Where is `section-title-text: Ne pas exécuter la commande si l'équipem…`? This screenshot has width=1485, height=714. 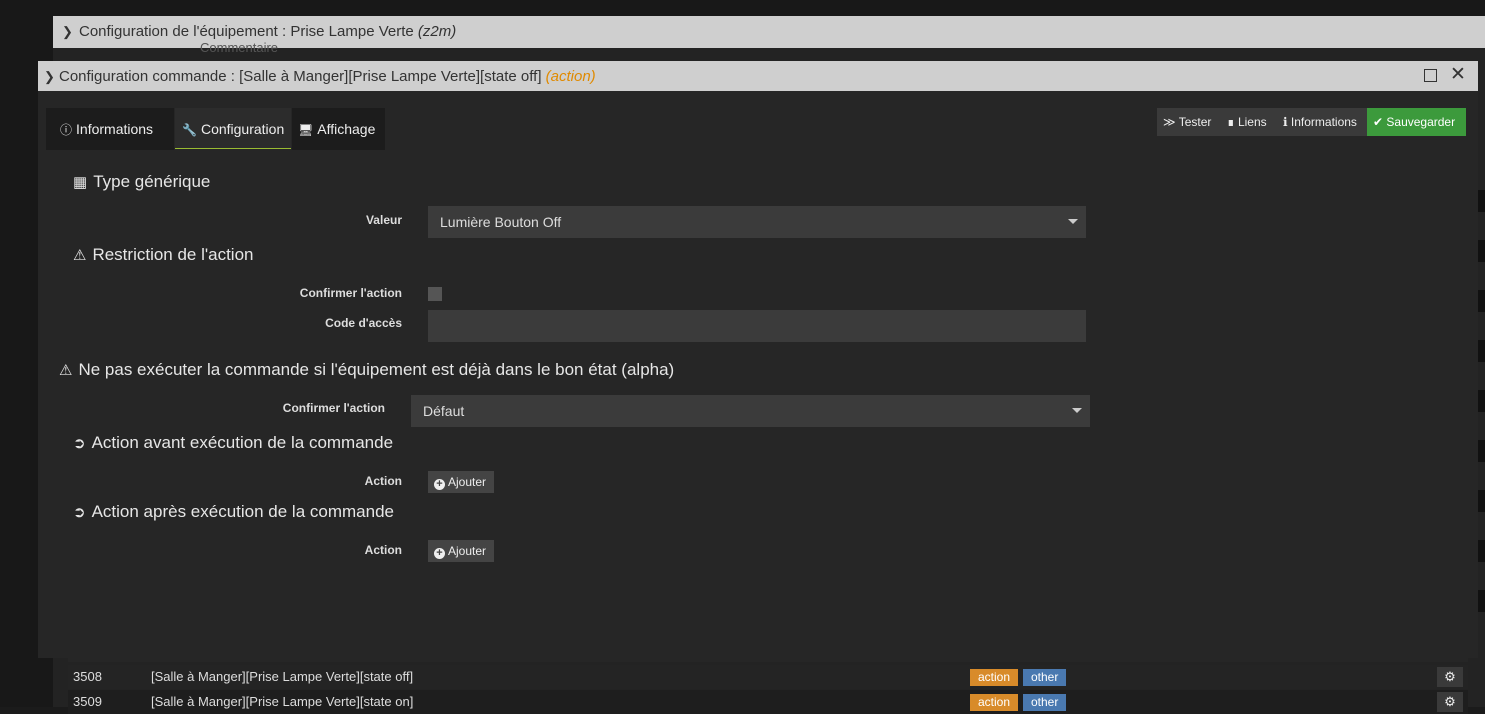
section-title-text: Ne pas exécuter la commande si l'équipem… is located at coordinates (376, 369).